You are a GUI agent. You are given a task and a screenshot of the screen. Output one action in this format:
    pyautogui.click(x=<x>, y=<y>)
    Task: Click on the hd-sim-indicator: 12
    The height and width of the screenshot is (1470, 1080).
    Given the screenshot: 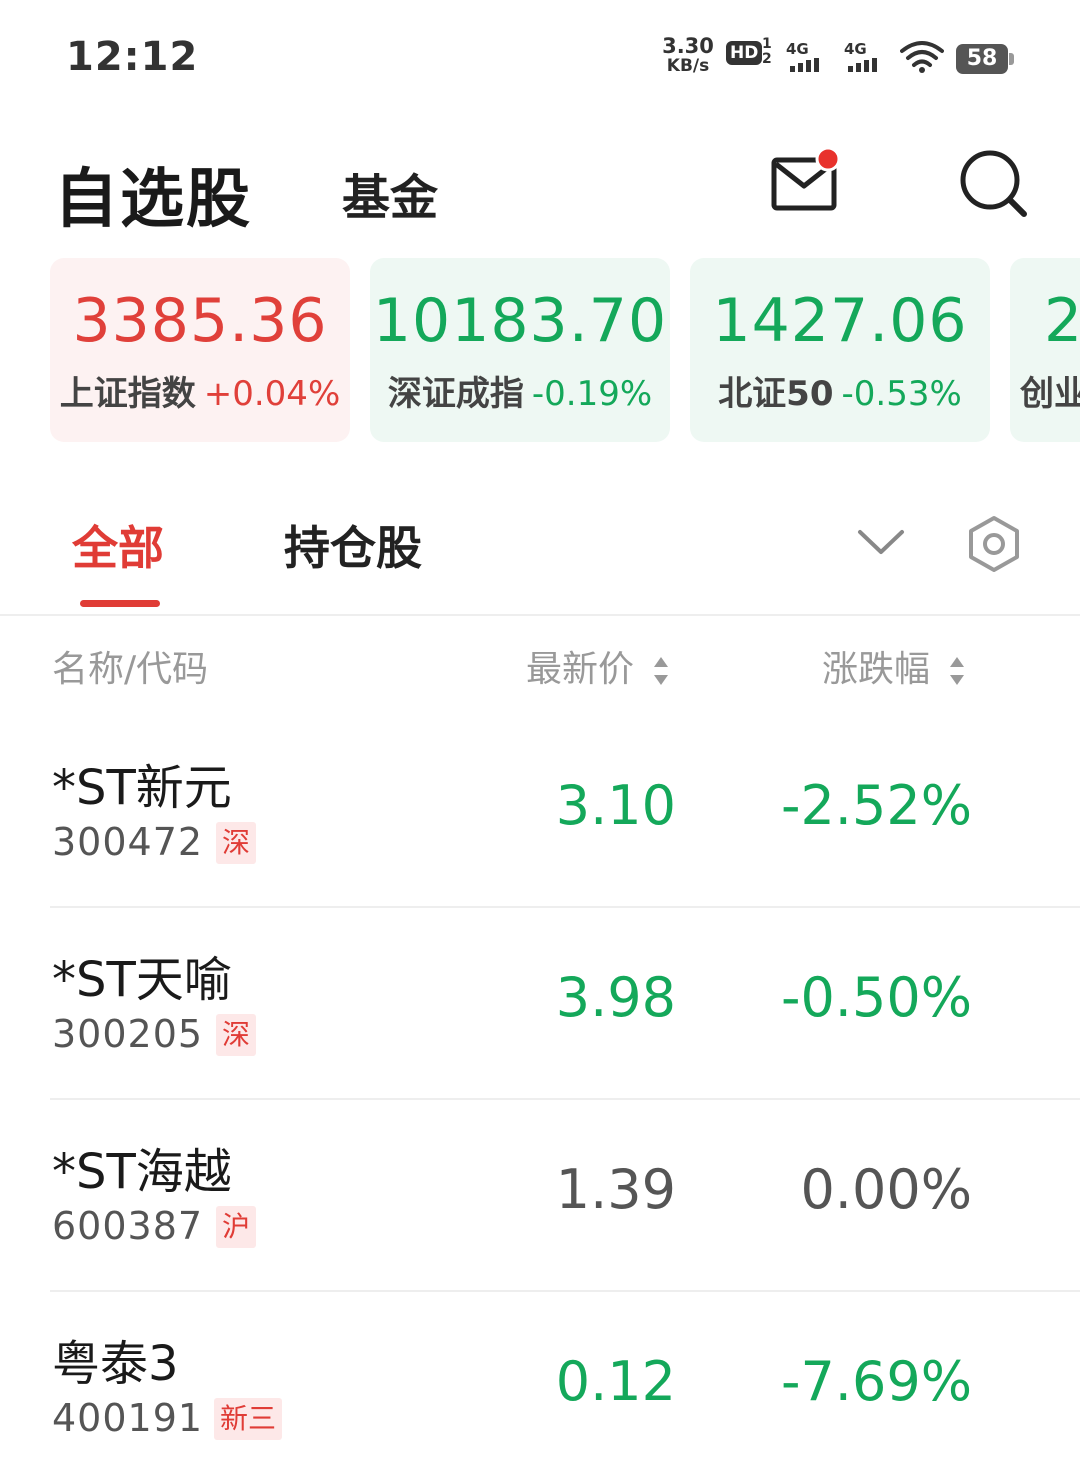 What is the action you would take?
    pyautogui.click(x=767, y=51)
    